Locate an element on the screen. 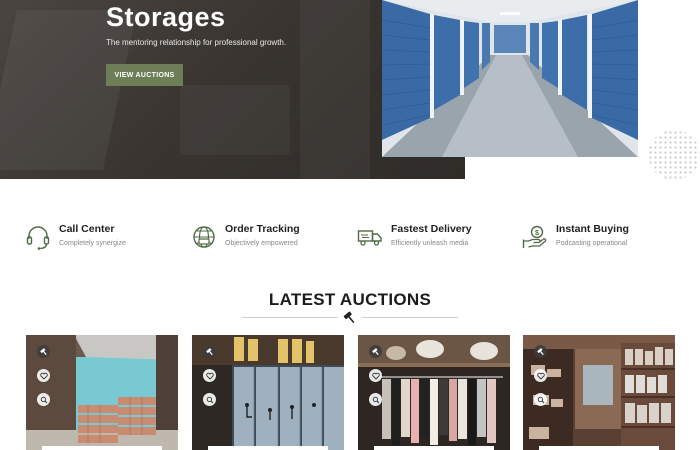 The width and height of the screenshot is (700, 450). feature-subtitle: Completely synergize is located at coordinates (92, 243).